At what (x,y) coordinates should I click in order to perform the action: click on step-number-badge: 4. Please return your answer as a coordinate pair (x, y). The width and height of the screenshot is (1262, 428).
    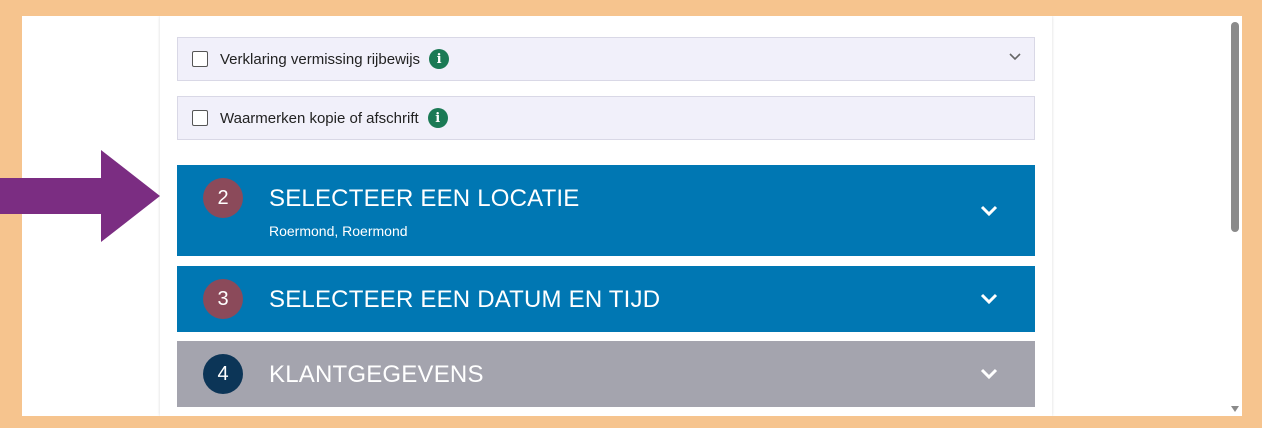
    Looking at the image, I should click on (223, 374).